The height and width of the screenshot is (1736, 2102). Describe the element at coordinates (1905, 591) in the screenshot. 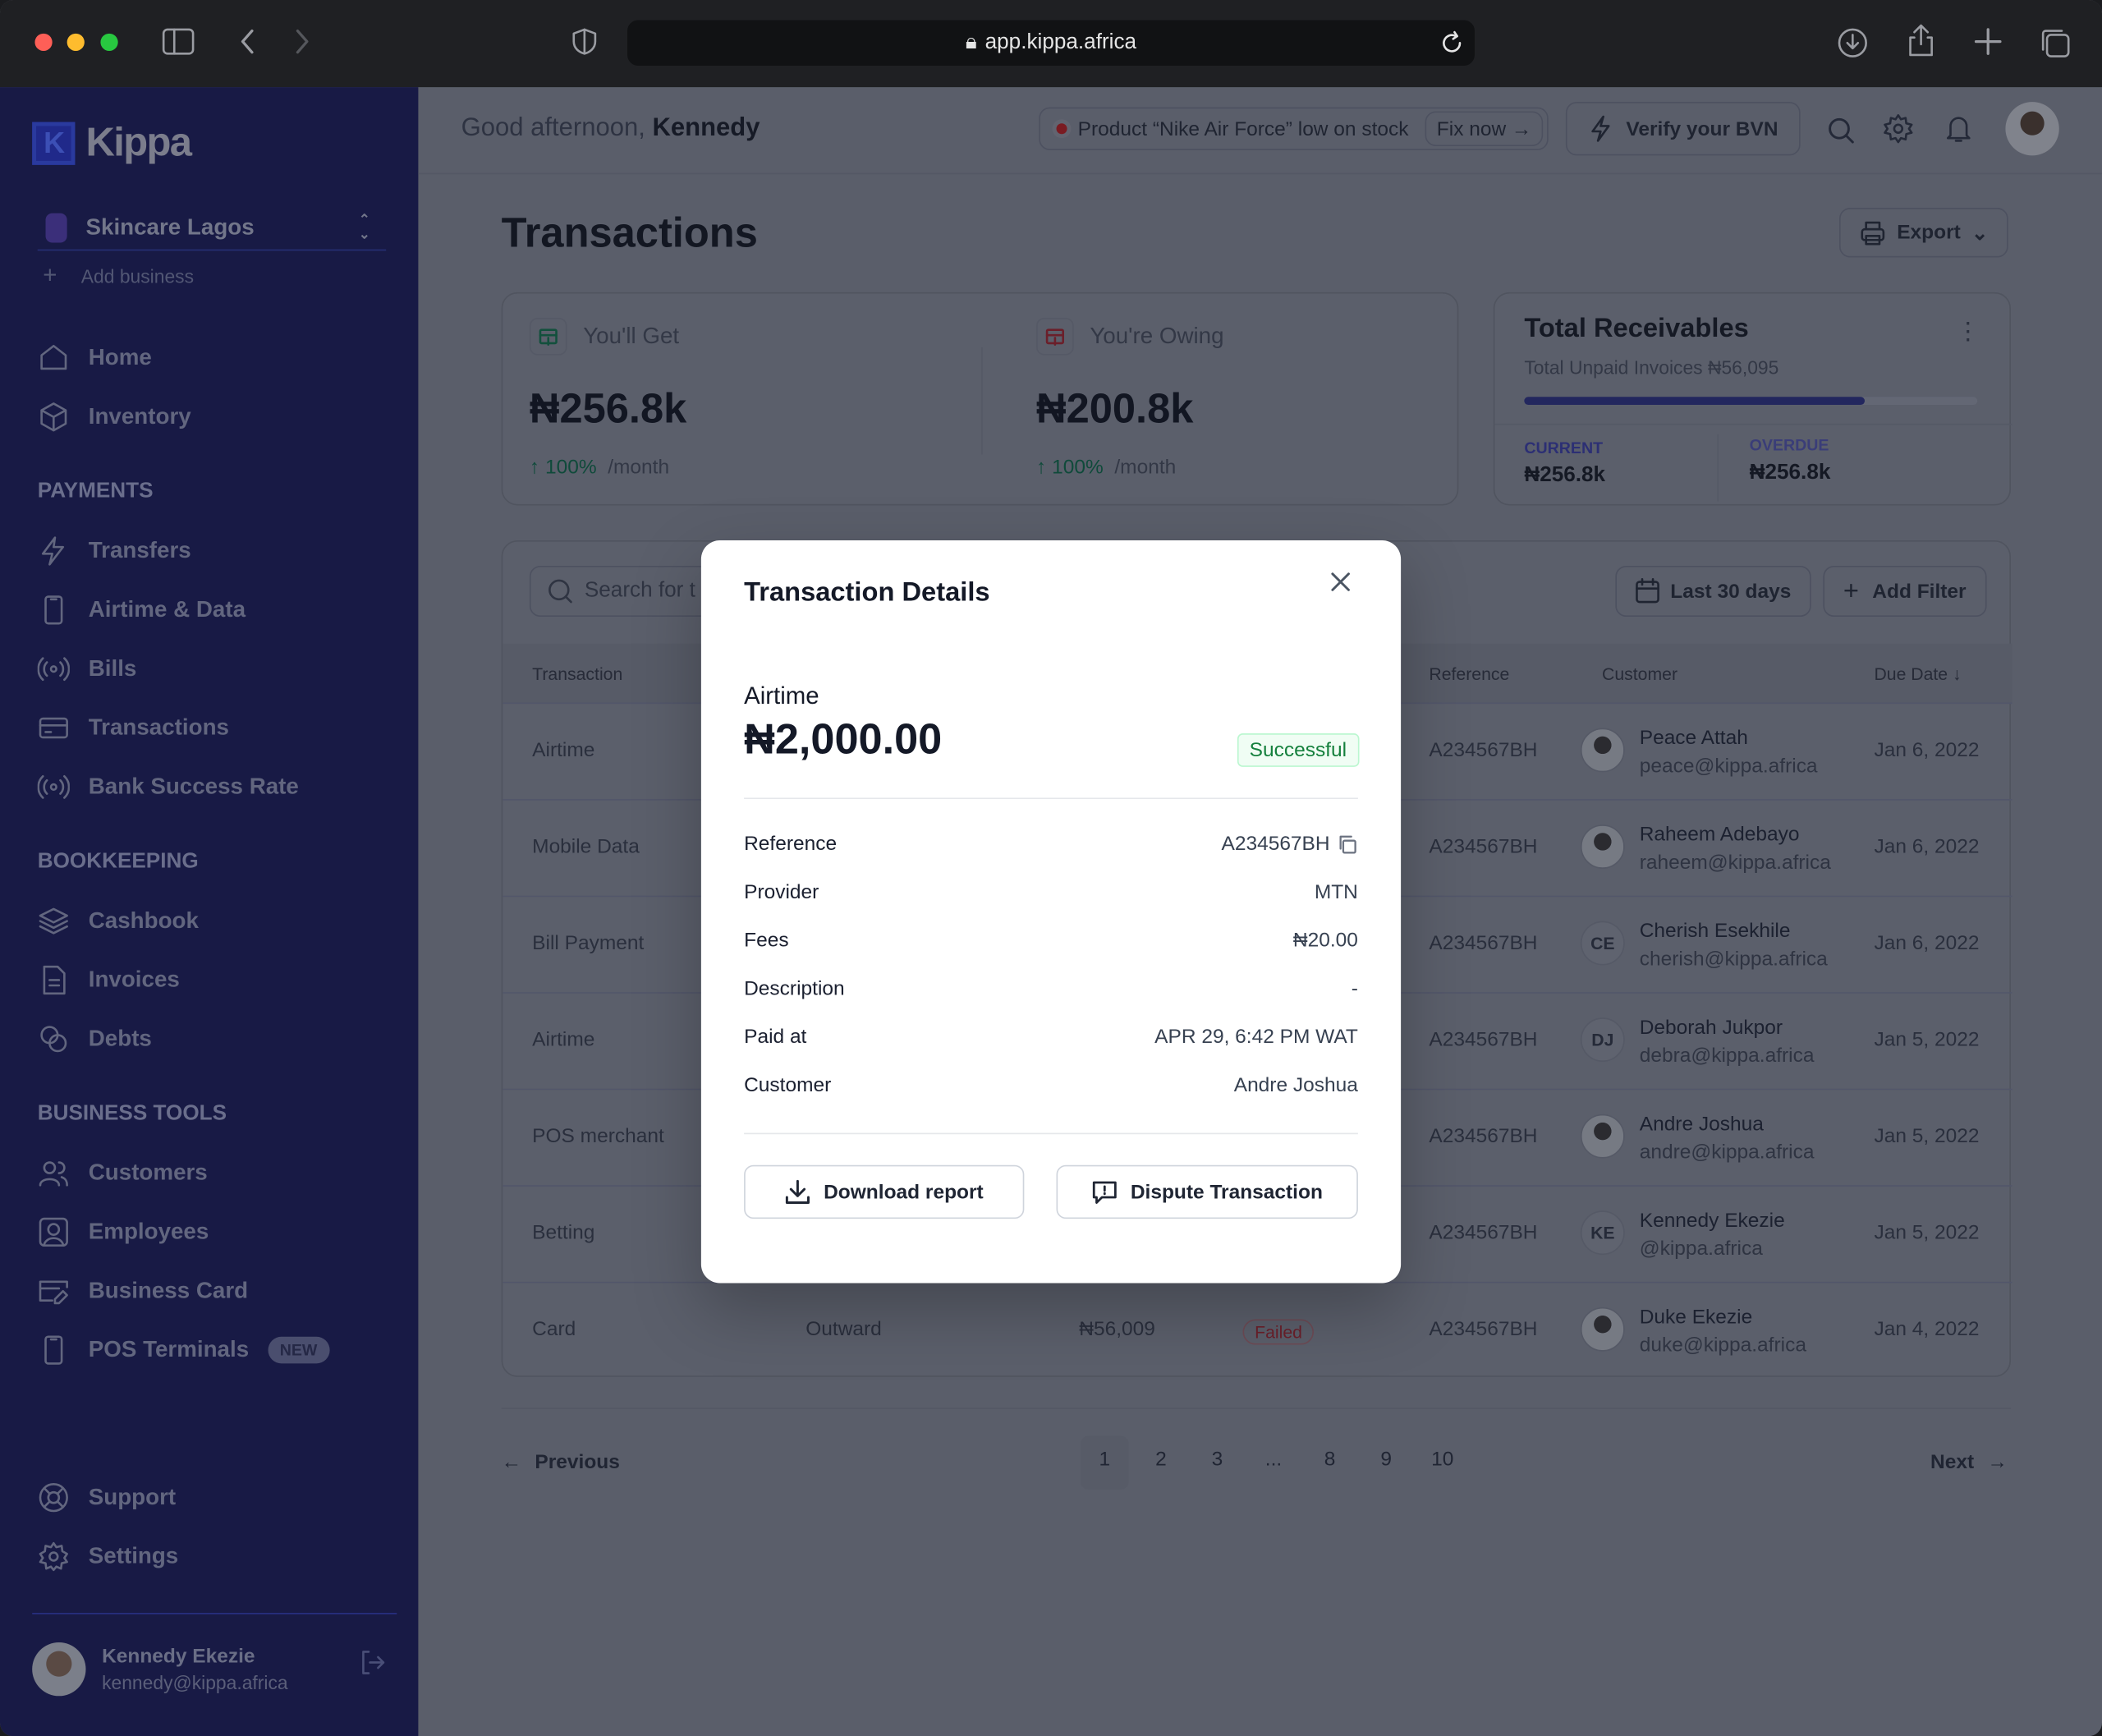

I see `add-filter-button: + Add Filter` at that location.